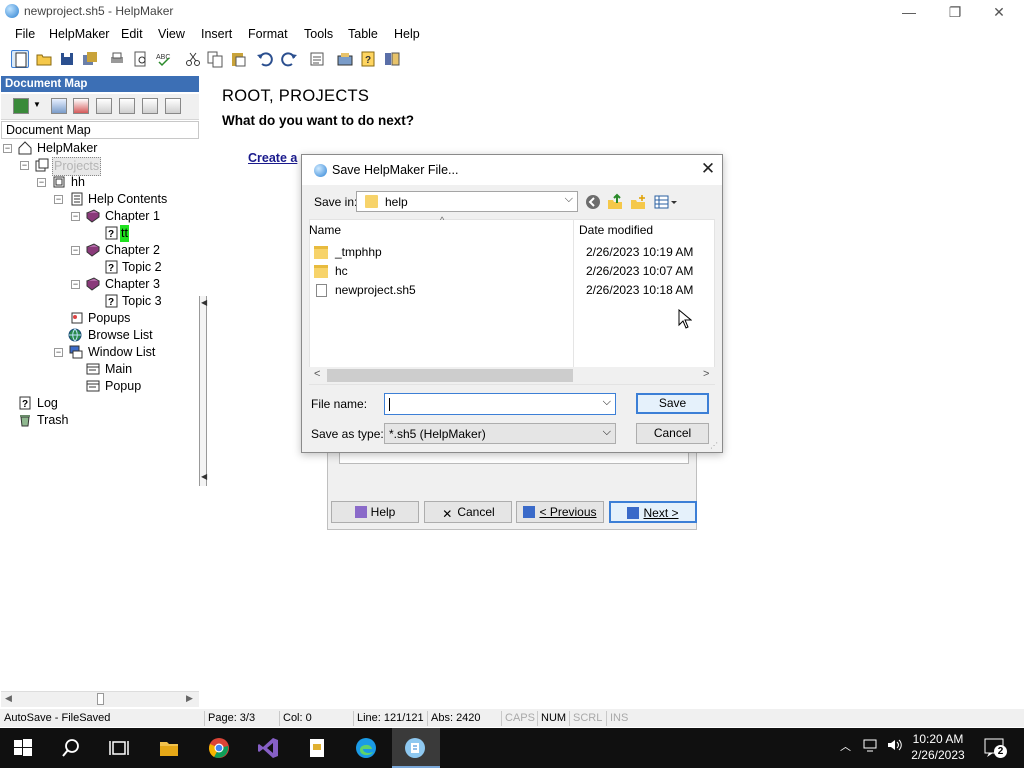 Image resolution: width=1024 pixels, height=768 pixels. I want to click on wizard-cancel-button: ✕ Cancel, so click(468, 512).